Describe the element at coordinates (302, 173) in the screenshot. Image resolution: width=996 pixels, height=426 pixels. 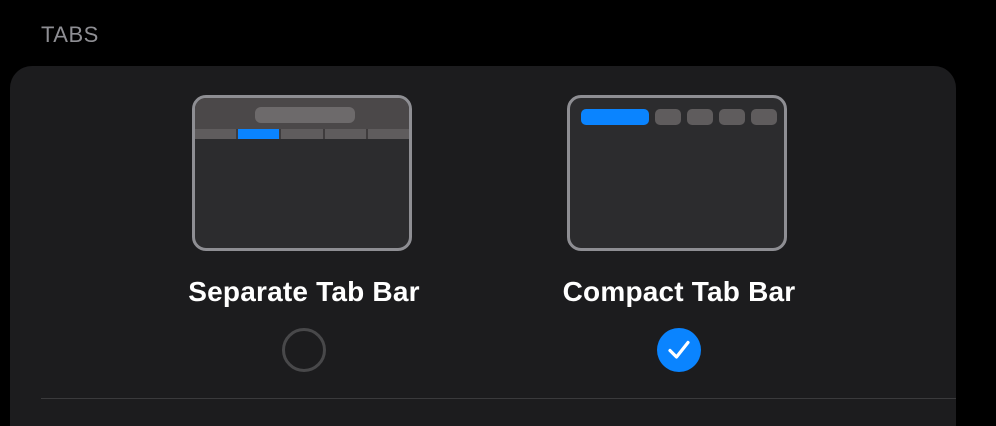
I see `separate-tab-bar-preview-icon` at that location.